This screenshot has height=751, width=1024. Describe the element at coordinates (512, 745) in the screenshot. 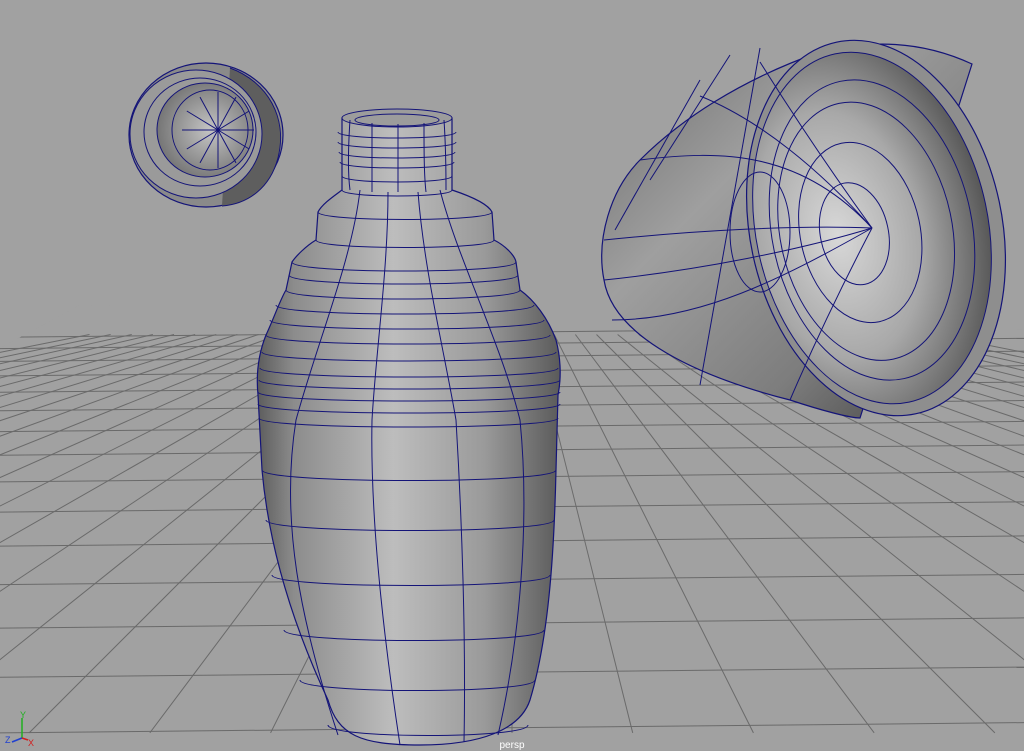

I see `camera-name-label: persp` at that location.